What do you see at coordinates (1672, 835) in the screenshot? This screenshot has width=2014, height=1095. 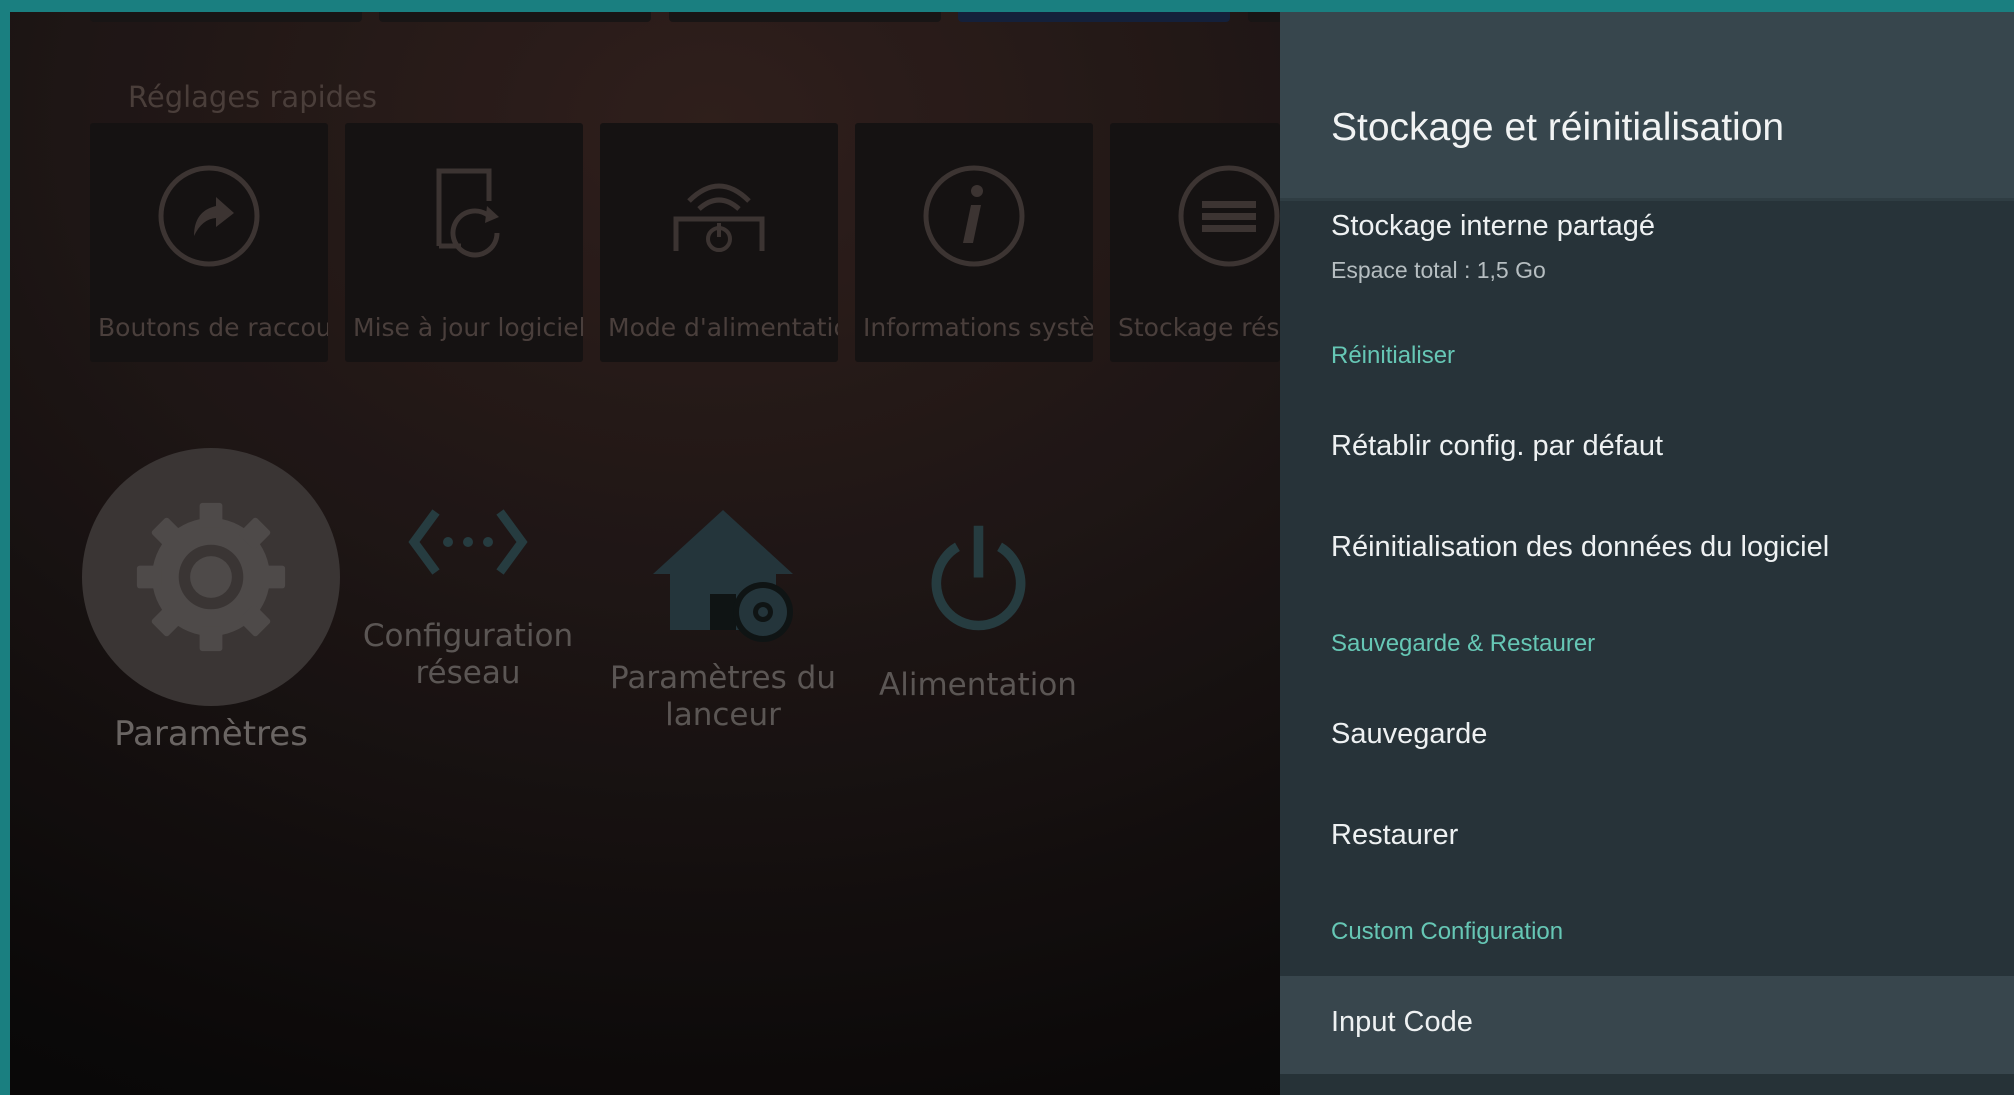 I see `restore-item: Restaurer` at bounding box center [1672, 835].